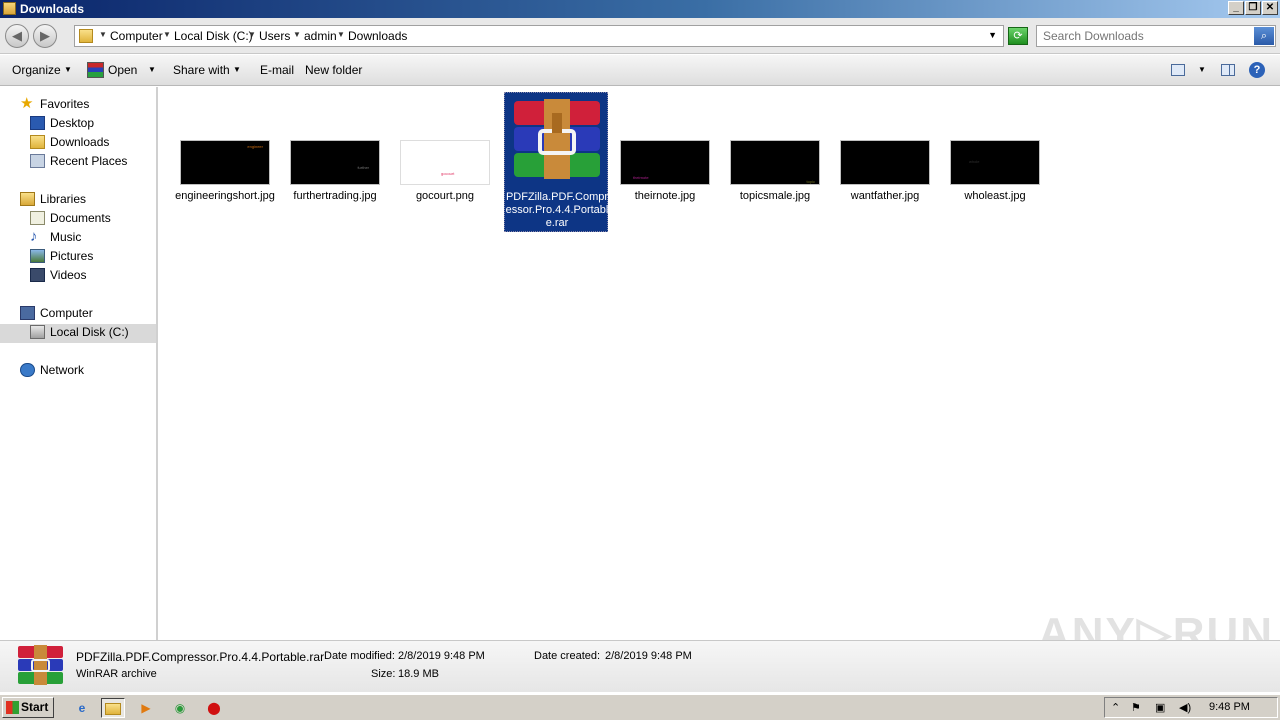  Describe the element at coordinates (445, 196) in the screenshot. I see `file-name: gocourt.png` at that location.